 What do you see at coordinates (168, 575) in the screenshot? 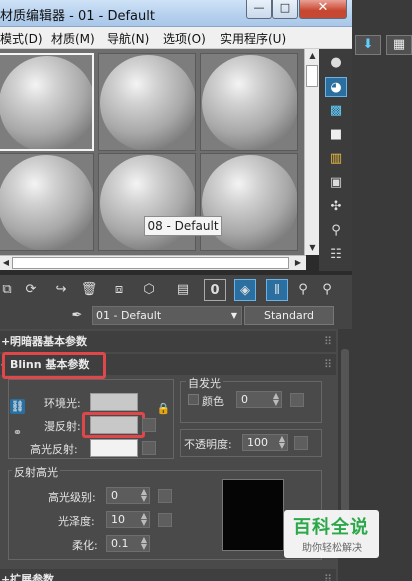
I see `rollout-extended: + 扩展参数 ⠿` at bounding box center [168, 575].